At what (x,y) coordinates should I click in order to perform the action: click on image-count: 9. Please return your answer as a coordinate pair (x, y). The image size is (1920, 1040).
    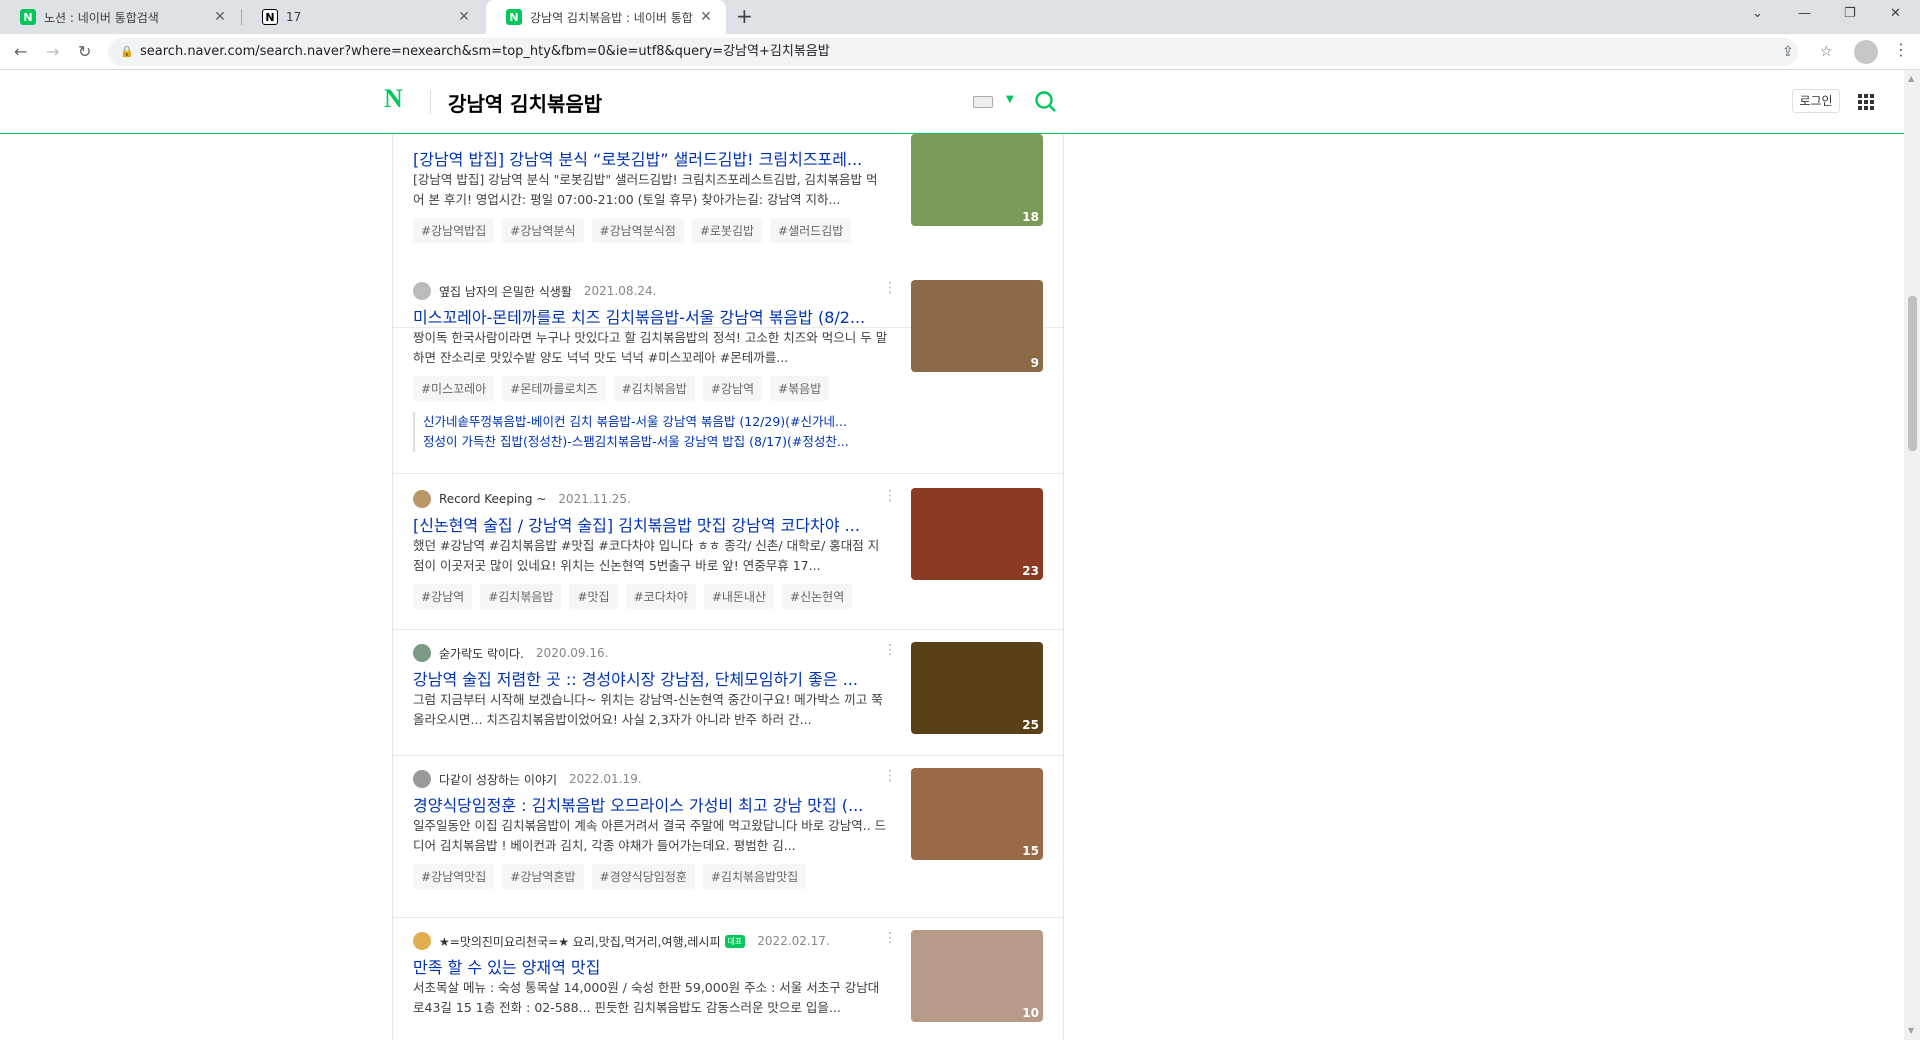
    Looking at the image, I should click on (1034, 363).